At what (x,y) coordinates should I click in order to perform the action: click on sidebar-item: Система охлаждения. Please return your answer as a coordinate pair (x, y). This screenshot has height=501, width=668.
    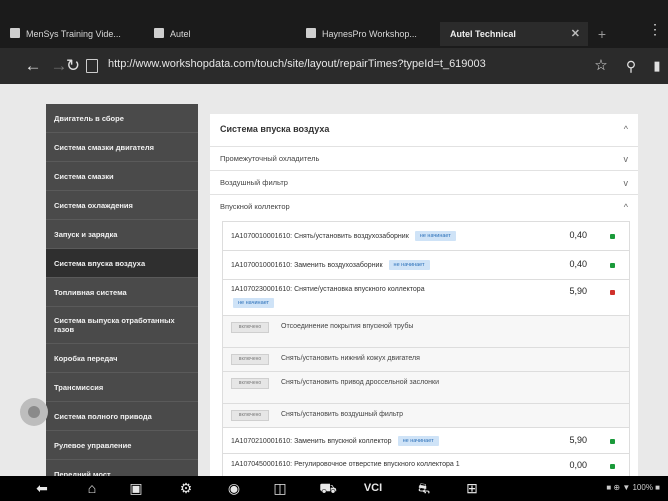
    Looking at the image, I should click on (122, 205).